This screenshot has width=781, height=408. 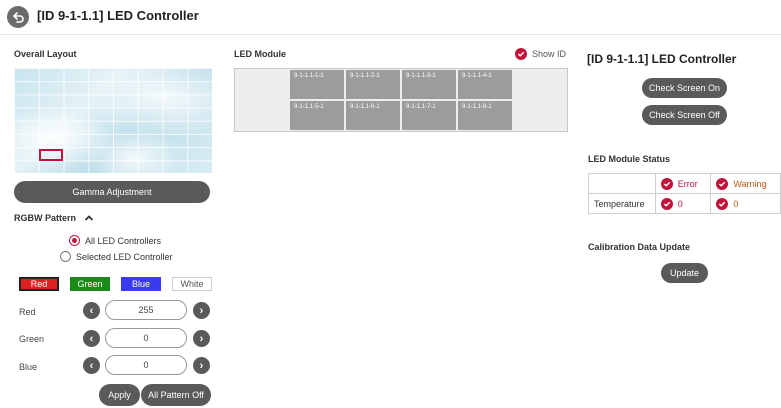 I want to click on led-module-cell: 9-1-1.1-1-1, so click(x=317, y=84).